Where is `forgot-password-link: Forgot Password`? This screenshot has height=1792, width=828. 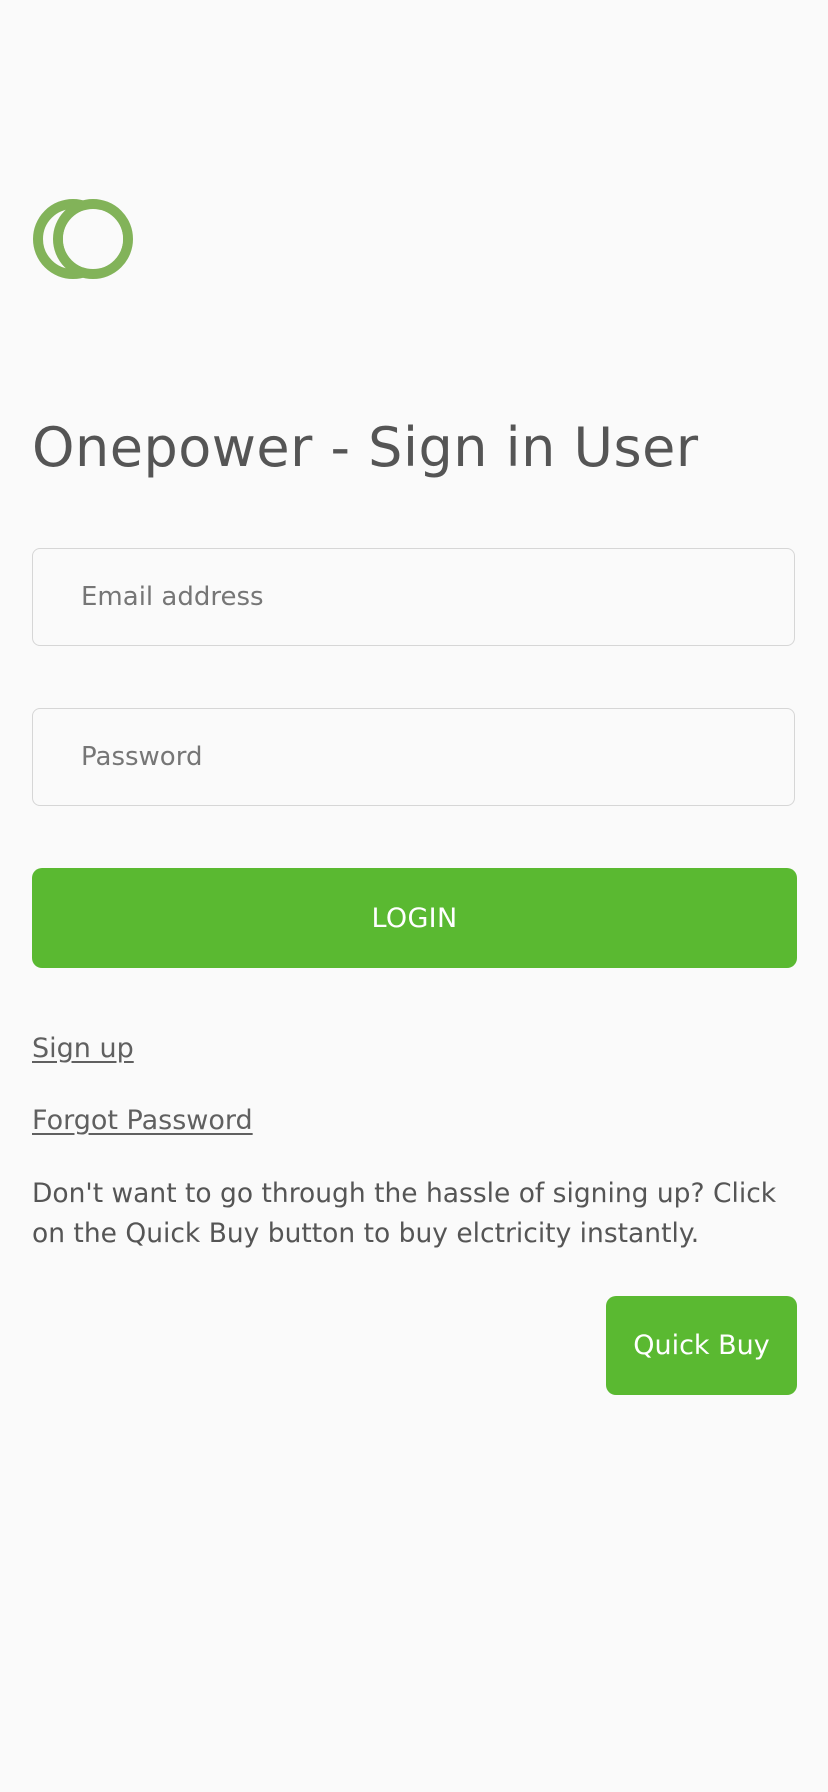 forgot-password-link: Forgot Password is located at coordinates (142, 1120).